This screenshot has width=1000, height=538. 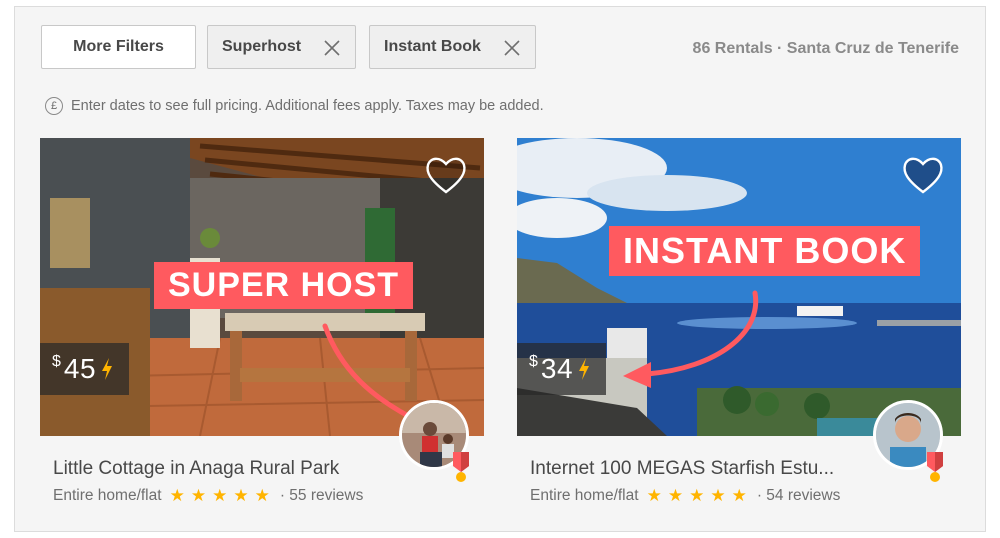 I want to click on instant-book-annotation: INSTANT BOOK, so click(x=765, y=251).